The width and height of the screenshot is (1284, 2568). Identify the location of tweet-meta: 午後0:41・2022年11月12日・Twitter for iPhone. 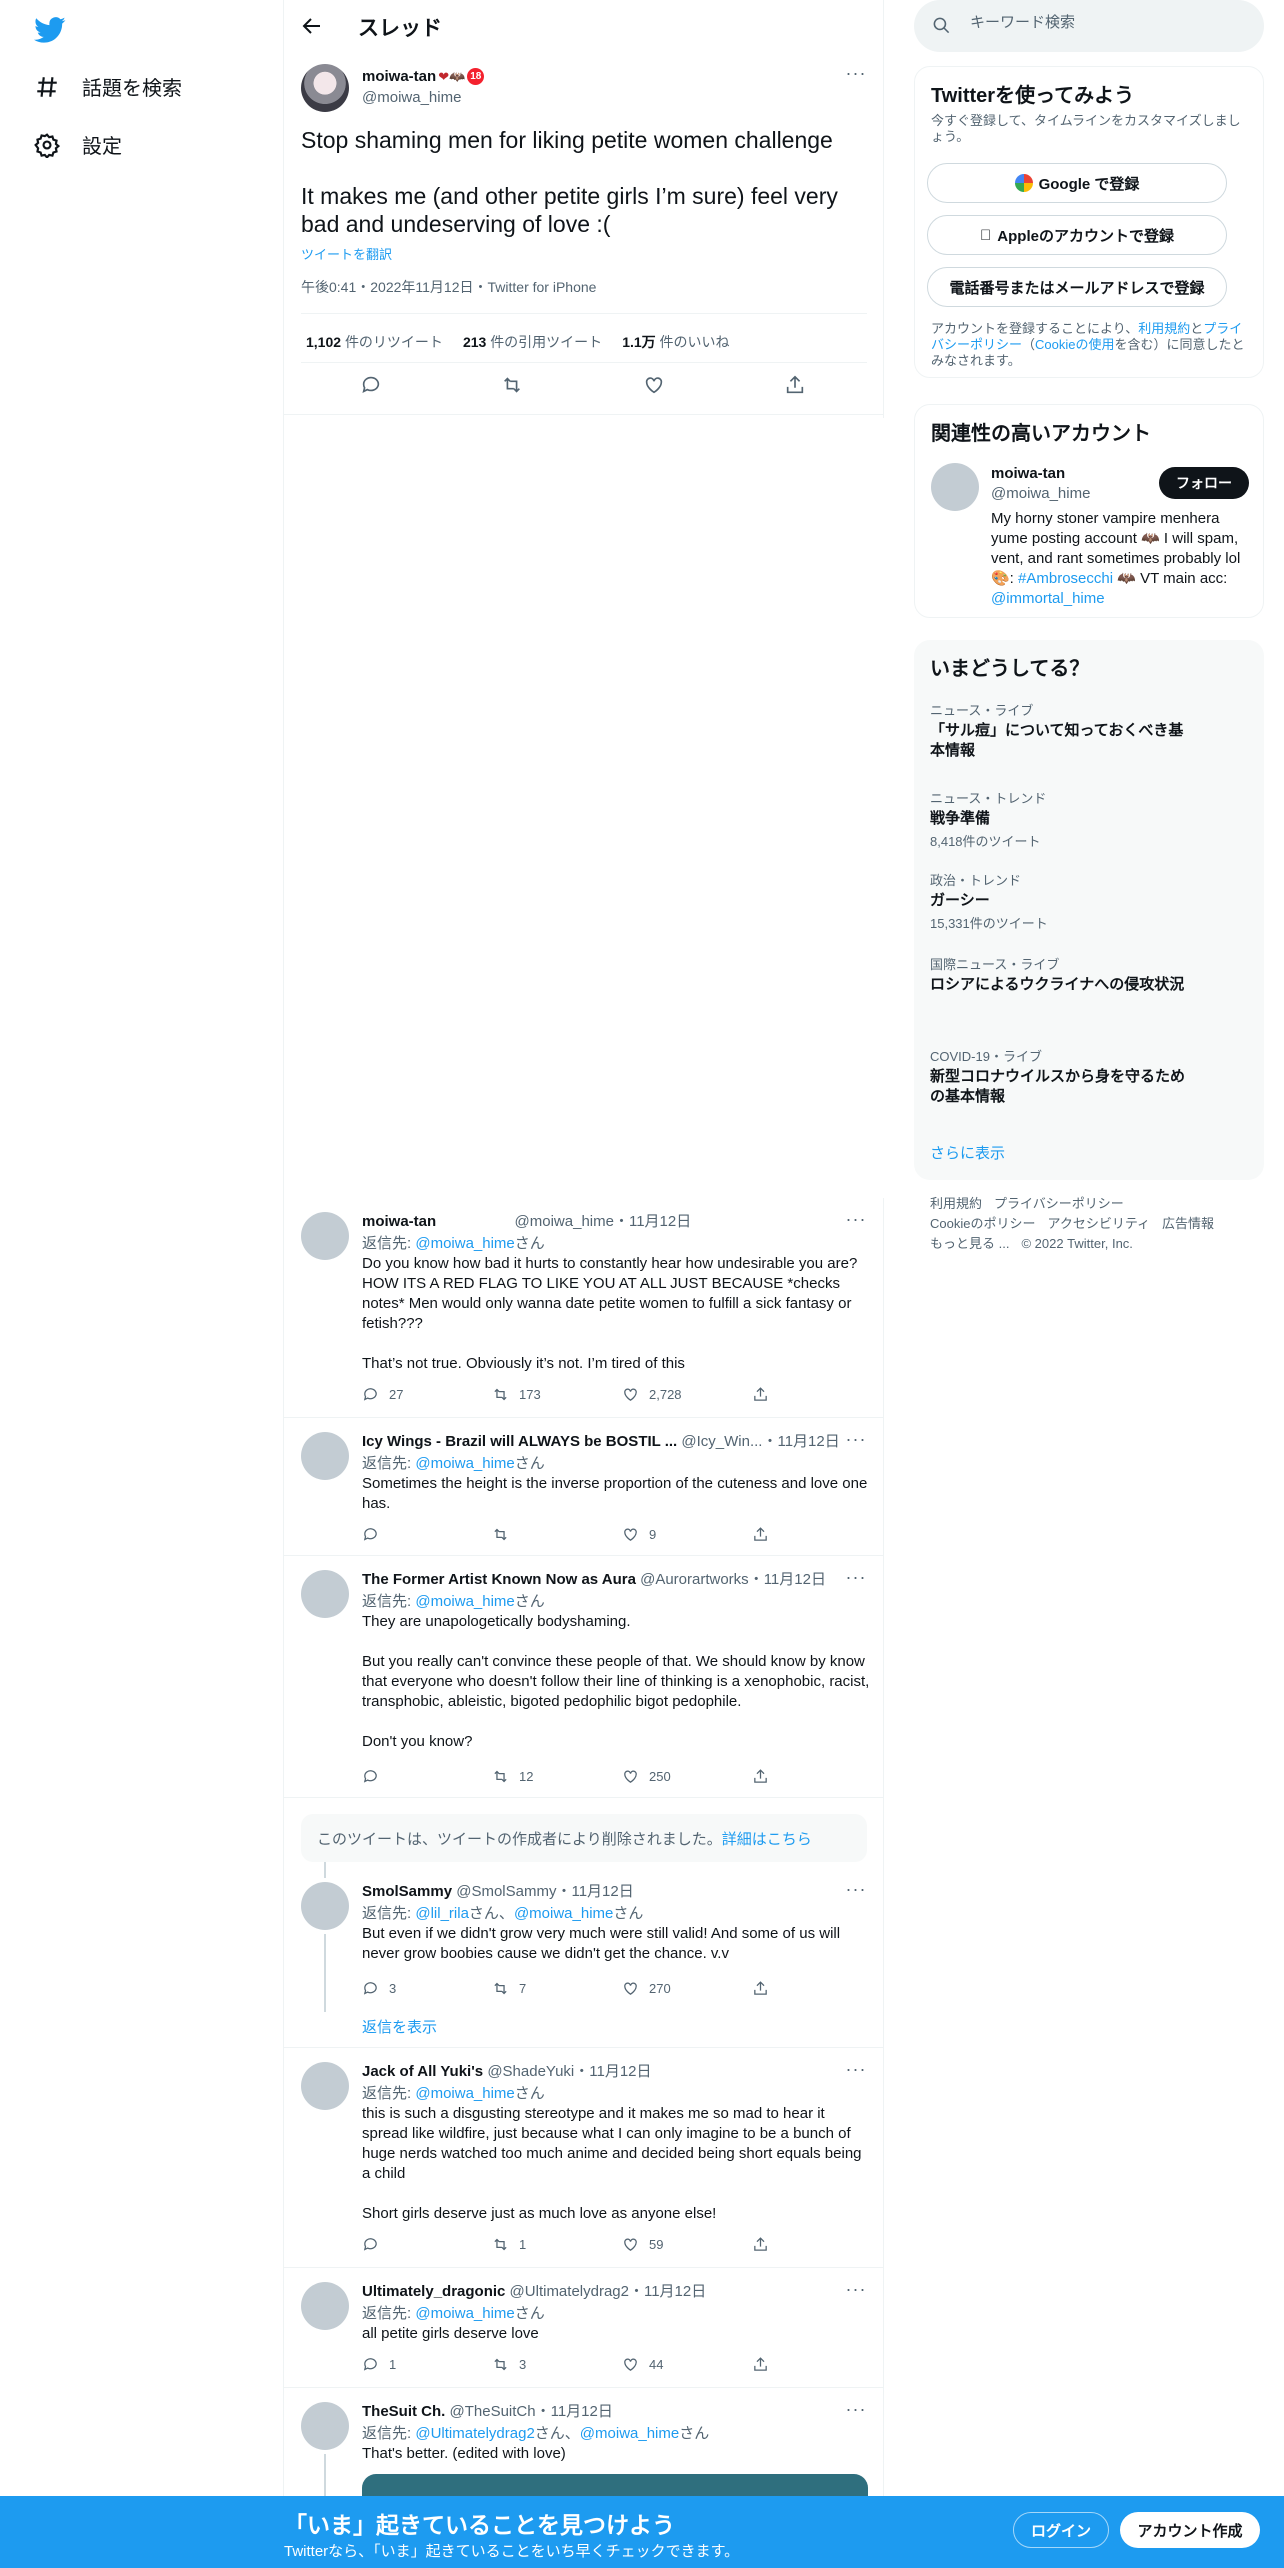
(448, 287).